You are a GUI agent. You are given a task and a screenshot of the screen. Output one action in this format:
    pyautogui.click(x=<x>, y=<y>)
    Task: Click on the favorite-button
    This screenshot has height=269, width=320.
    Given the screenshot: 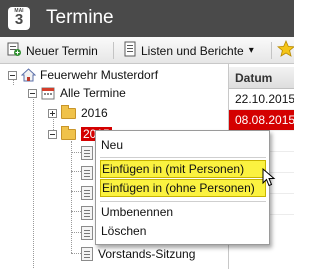 What is the action you would take?
    pyautogui.click(x=285, y=50)
    